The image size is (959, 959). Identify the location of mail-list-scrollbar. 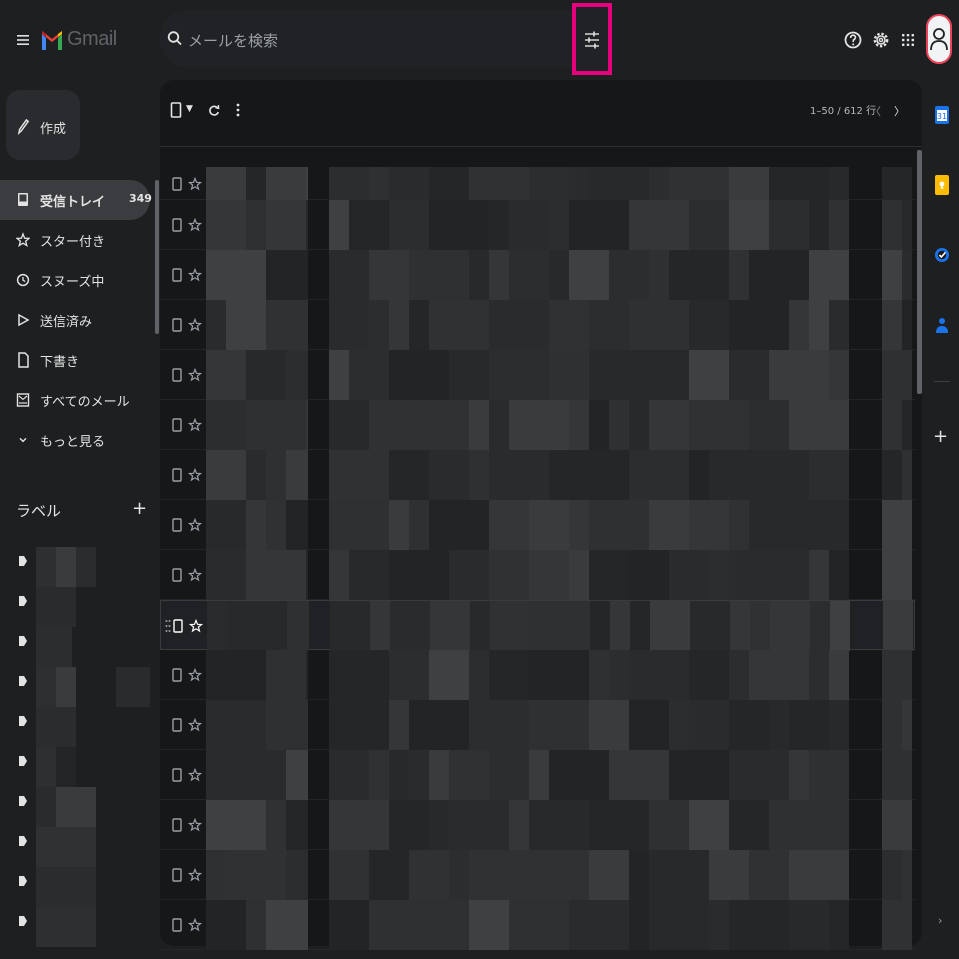
(919, 272).